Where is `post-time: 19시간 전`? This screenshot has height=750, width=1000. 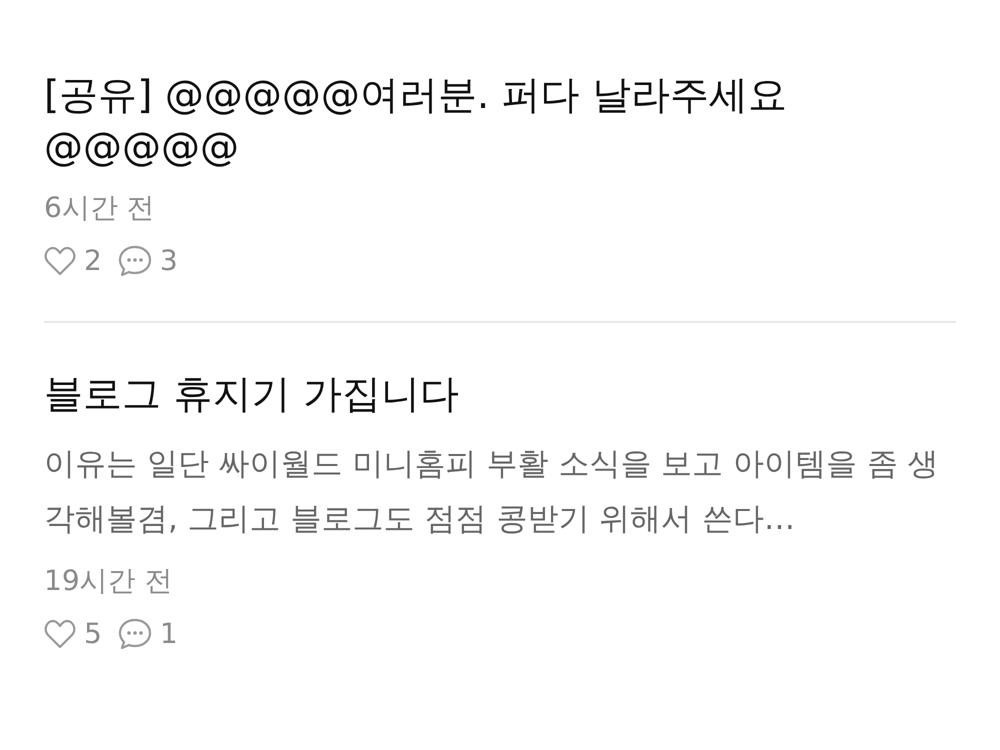 post-time: 19시간 전 is located at coordinates (109, 581).